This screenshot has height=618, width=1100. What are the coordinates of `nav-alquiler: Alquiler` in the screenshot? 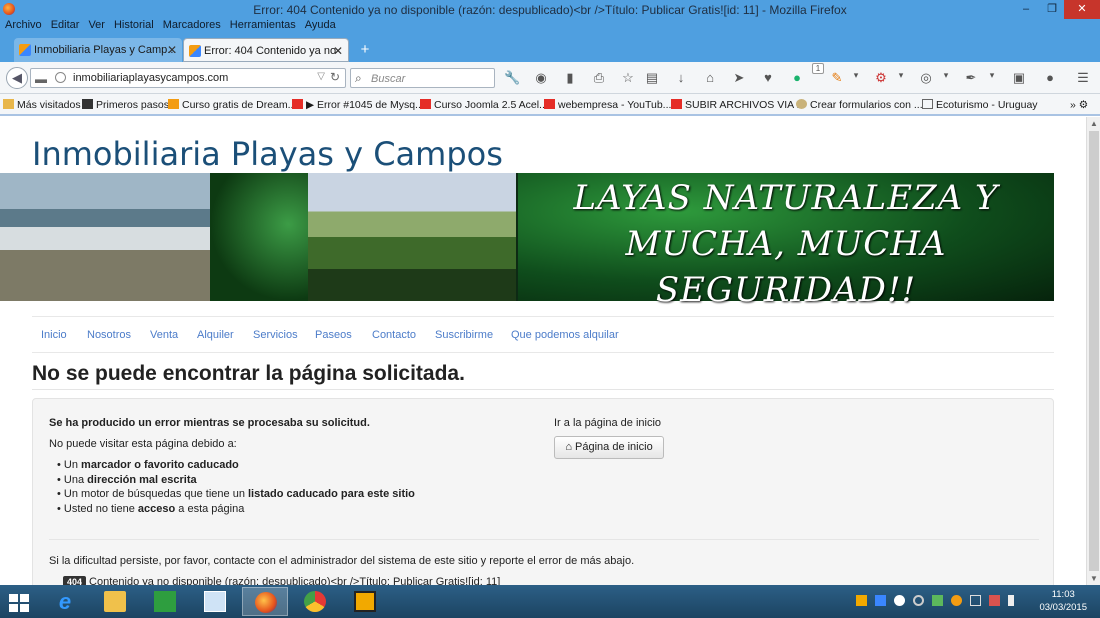 It's located at (215, 335).